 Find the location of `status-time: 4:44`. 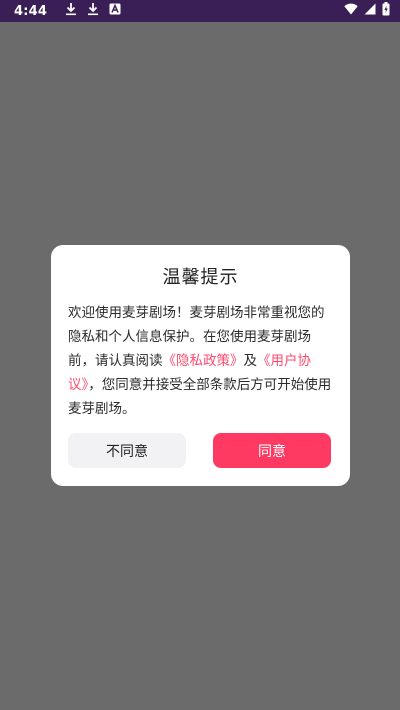

status-time: 4:44 is located at coordinates (31, 11).